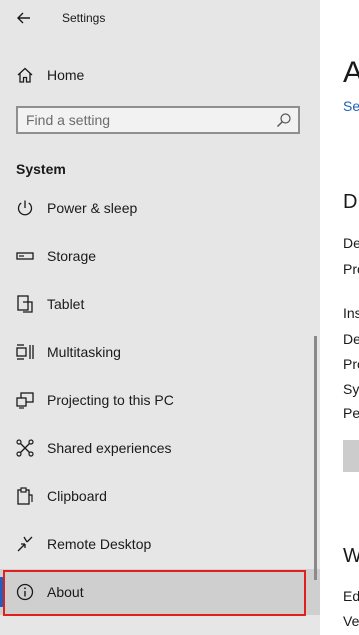 This screenshot has height=635, width=359. Describe the element at coordinates (351, 72) in the screenshot. I see `page-title: A` at that location.